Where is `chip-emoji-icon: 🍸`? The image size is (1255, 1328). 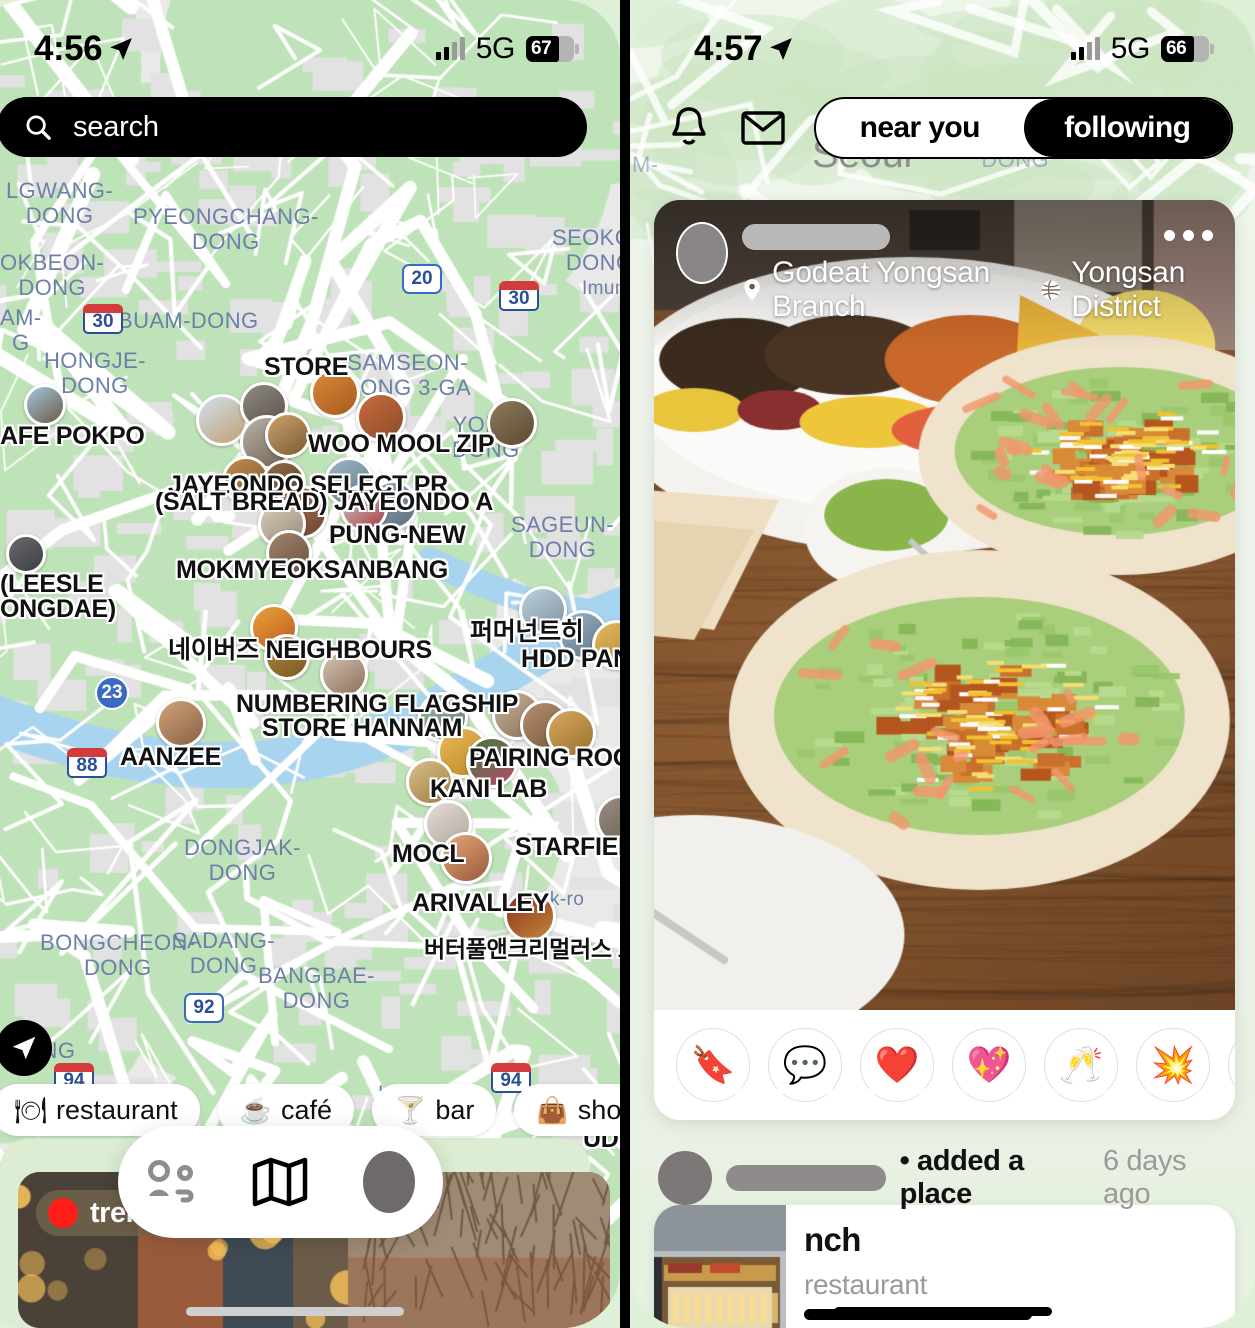 chip-emoji-icon: 🍸 is located at coordinates (410, 1109).